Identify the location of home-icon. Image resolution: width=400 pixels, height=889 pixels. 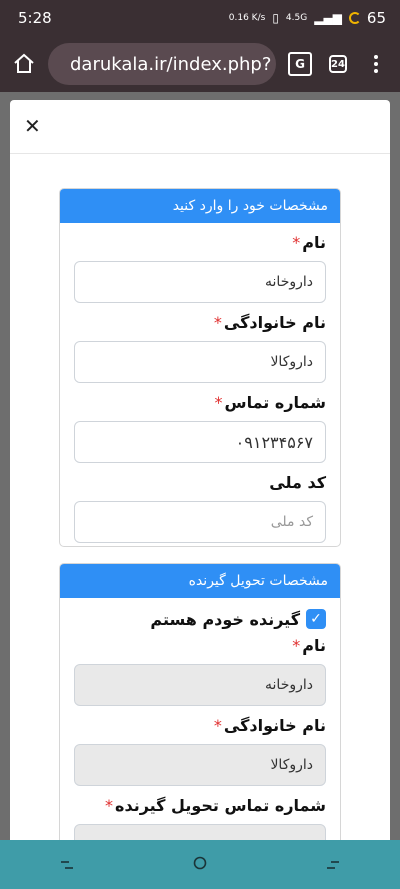
(24, 63).